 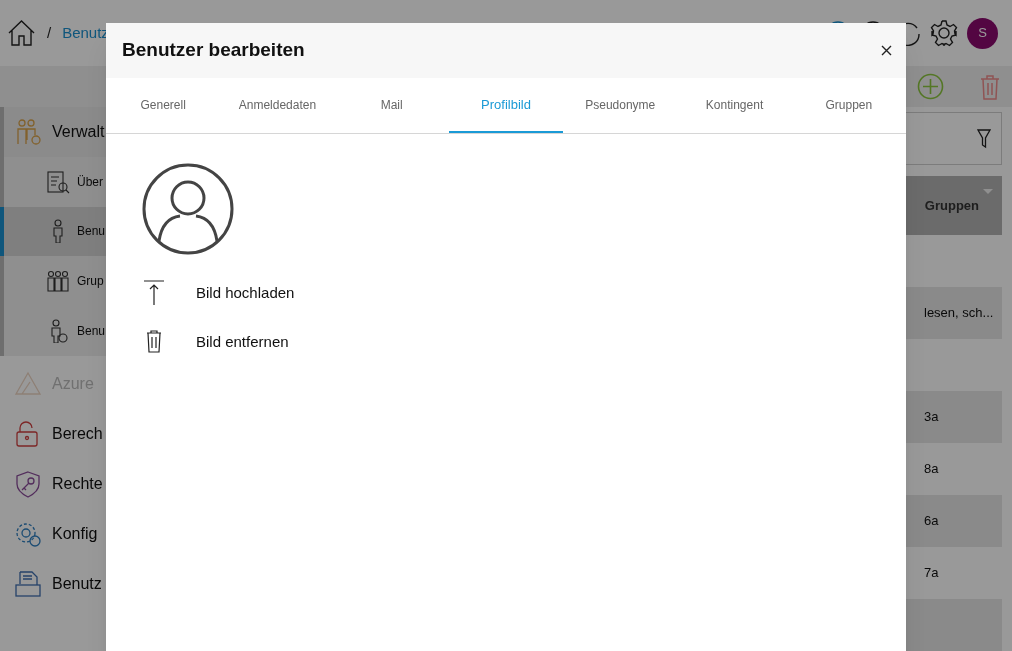 What do you see at coordinates (931, 573) in the screenshot?
I see `table-cell-text: 7a` at bounding box center [931, 573].